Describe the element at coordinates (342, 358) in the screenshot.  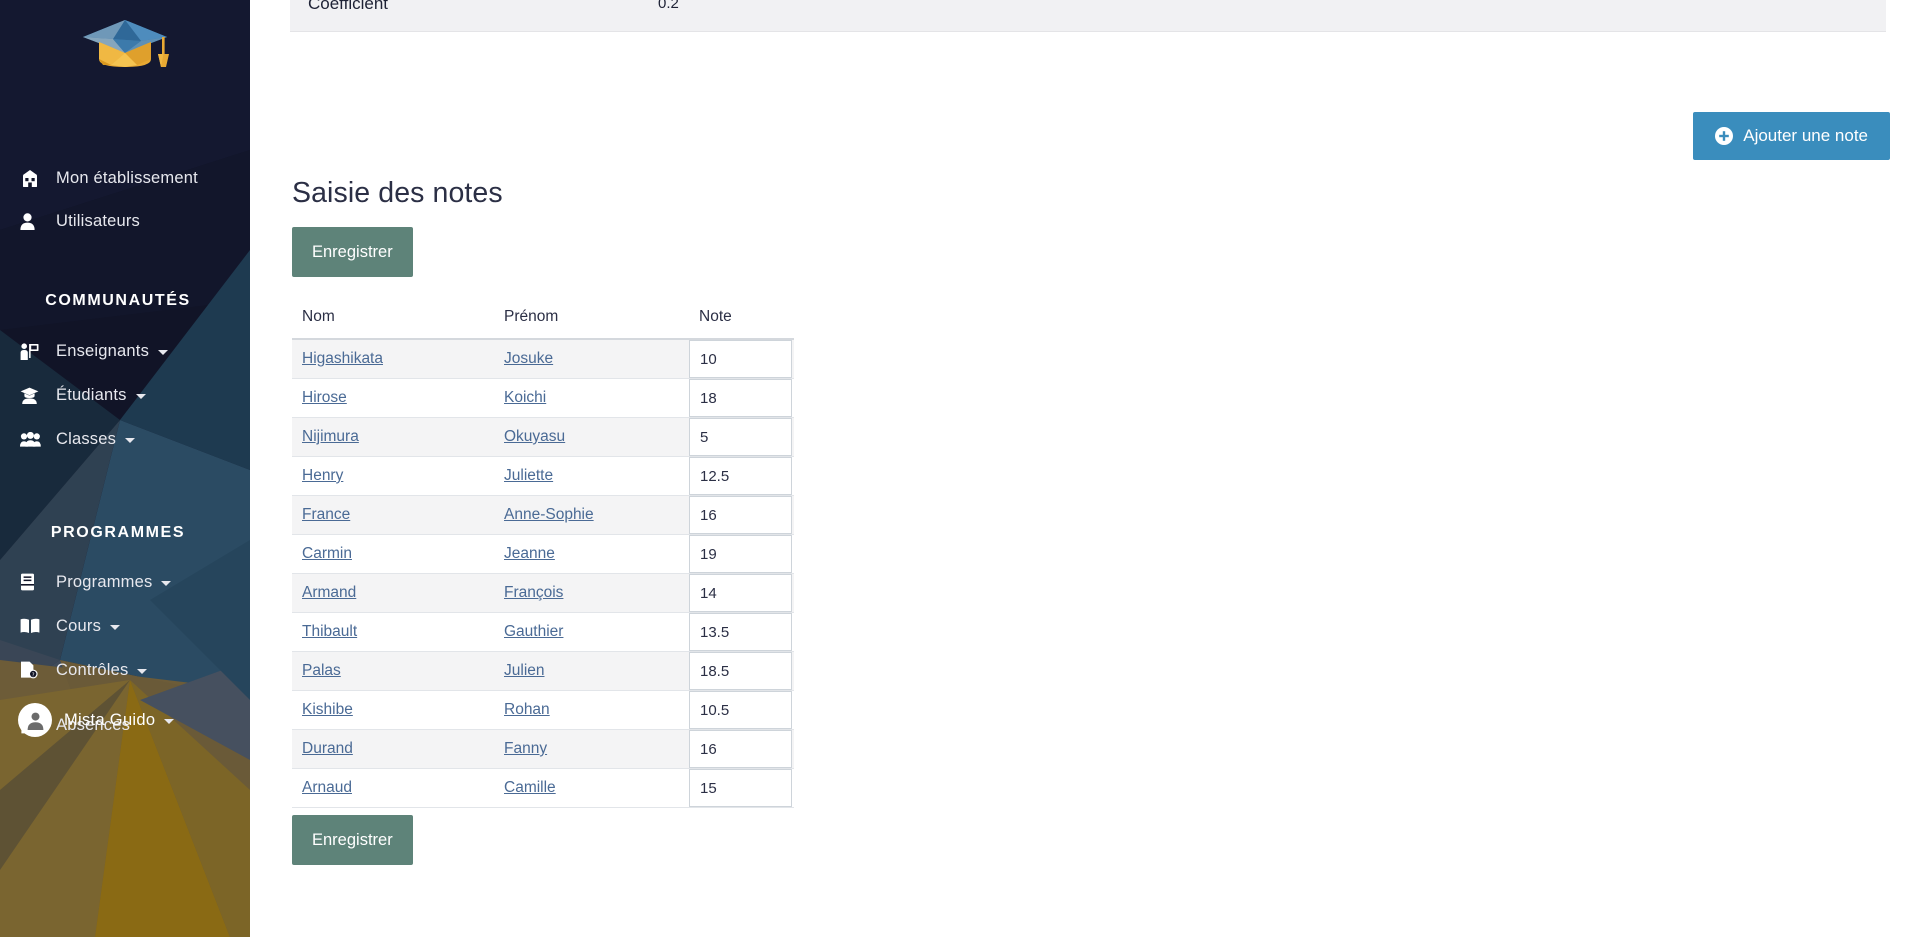
I see `student-nom-link: Higashikata` at that location.